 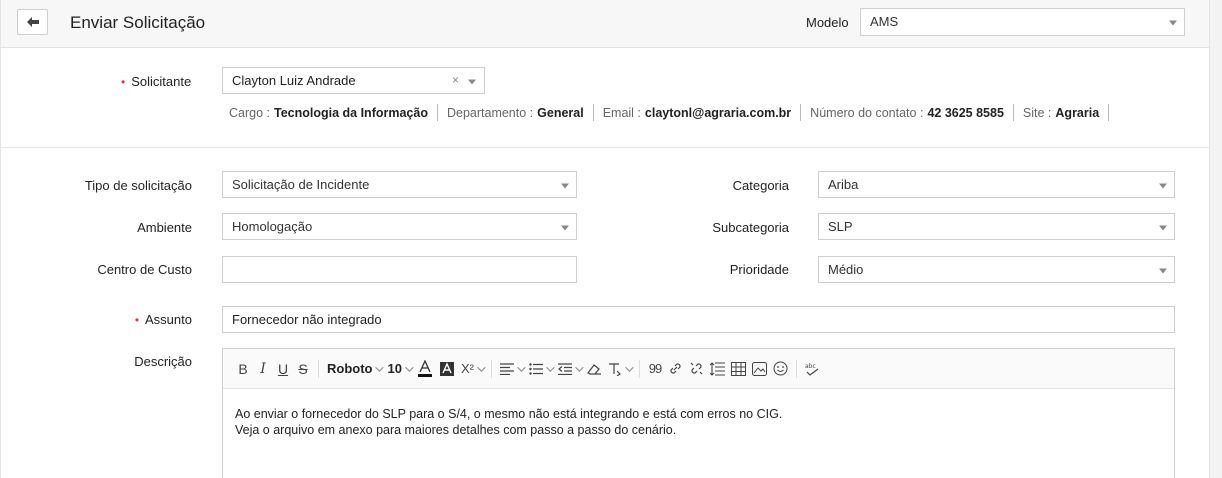 What do you see at coordinates (354, 369) in the screenshot?
I see `font-family-dropdown: Roboto` at bounding box center [354, 369].